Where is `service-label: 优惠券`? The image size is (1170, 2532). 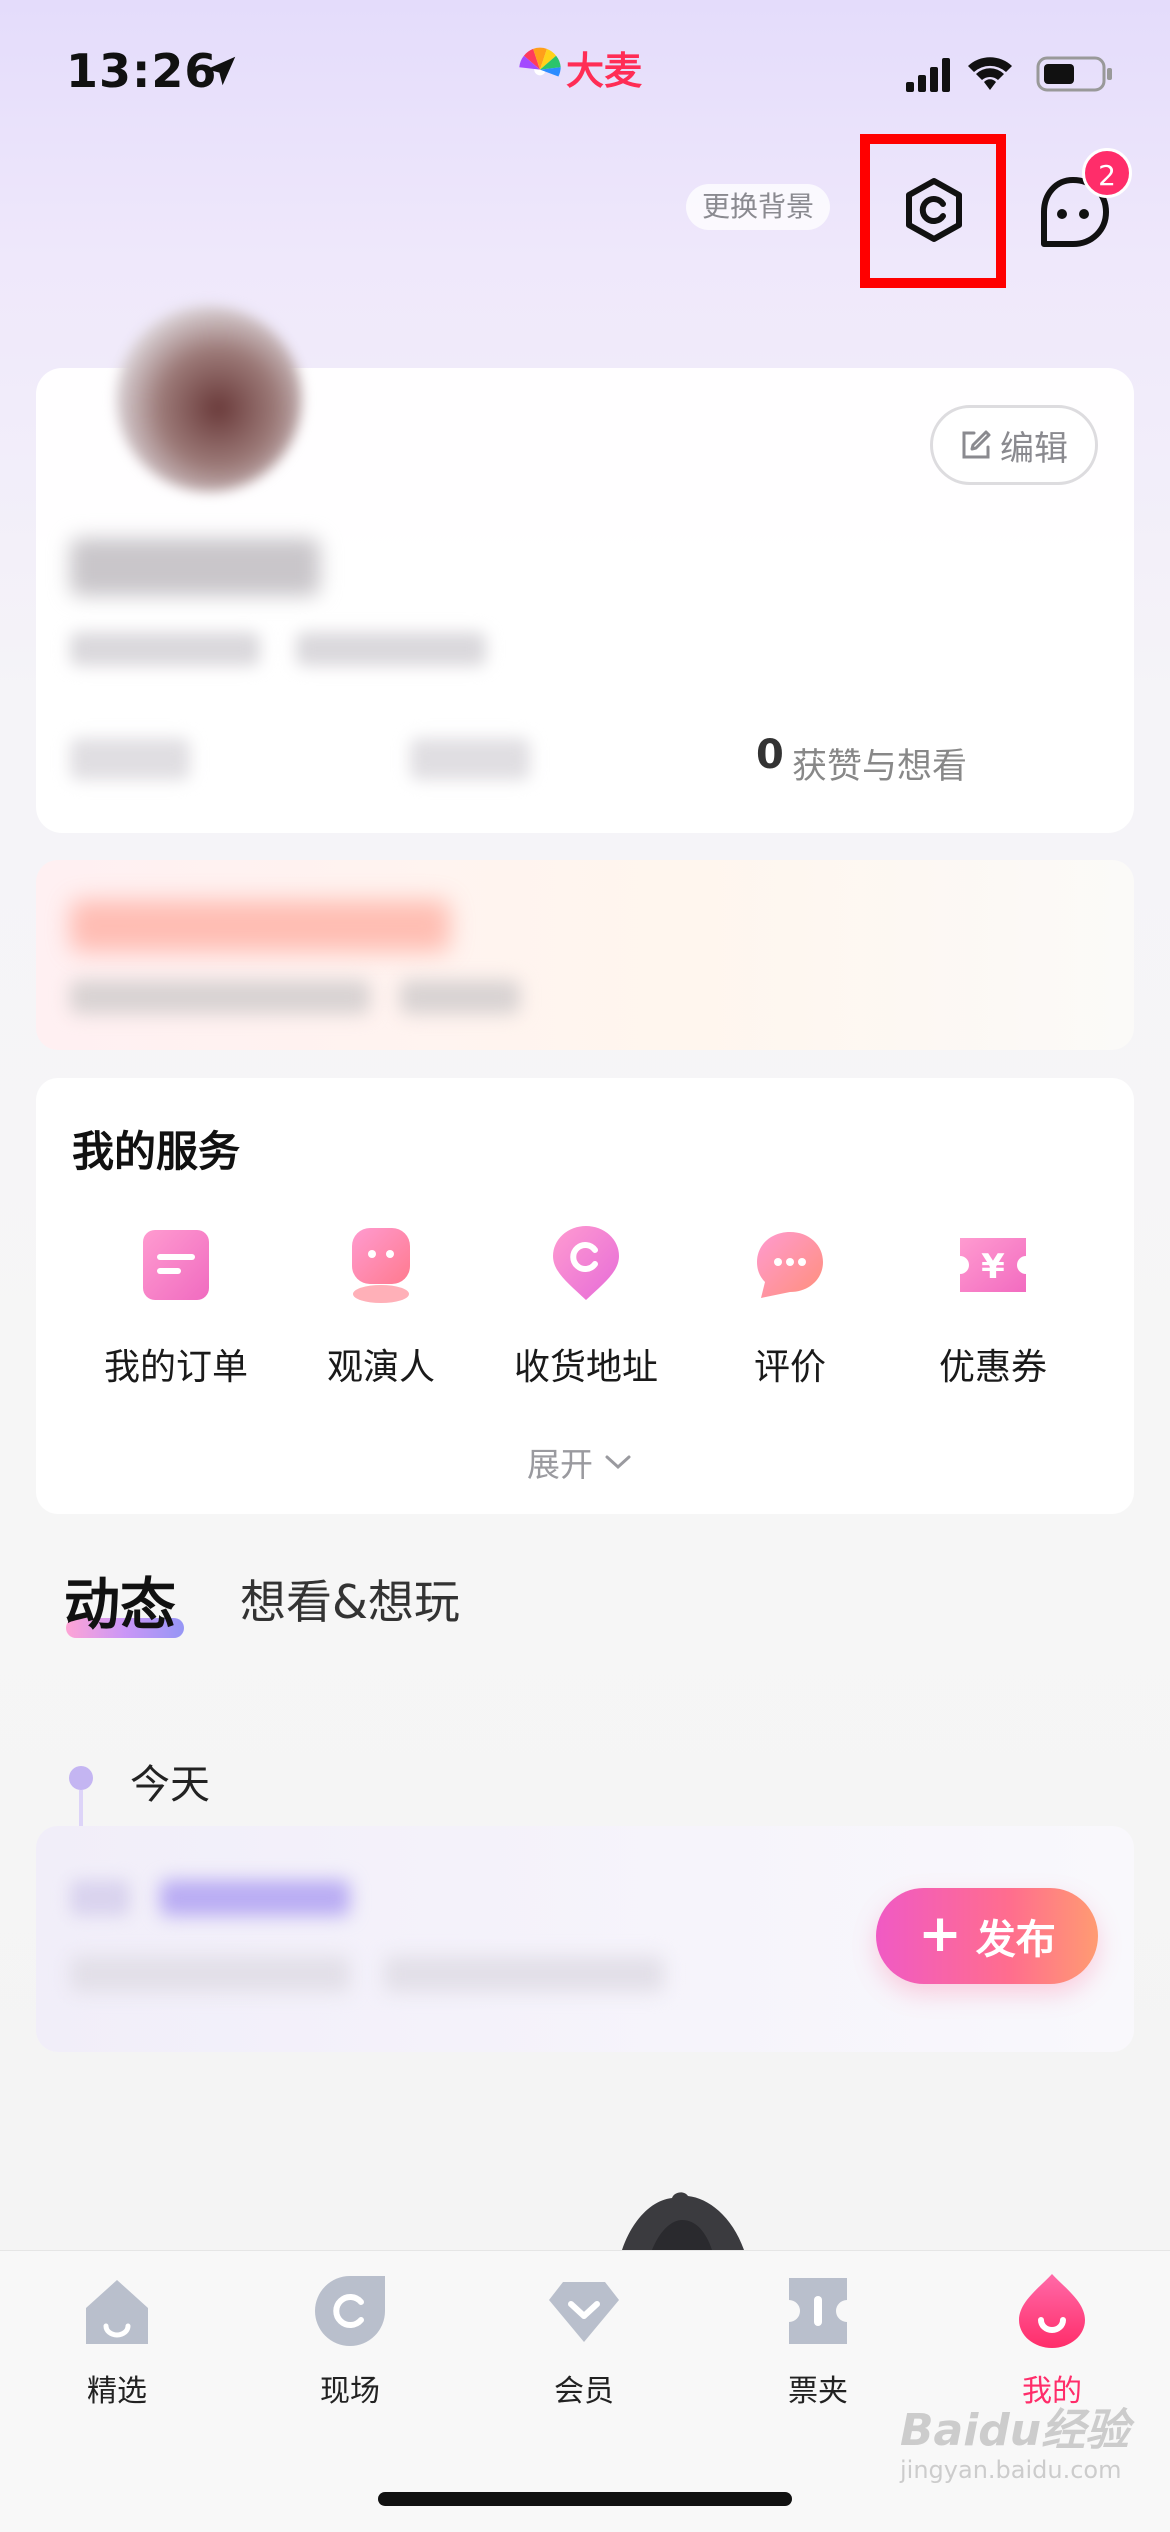 service-label: 优惠券 is located at coordinates (992, 1367).